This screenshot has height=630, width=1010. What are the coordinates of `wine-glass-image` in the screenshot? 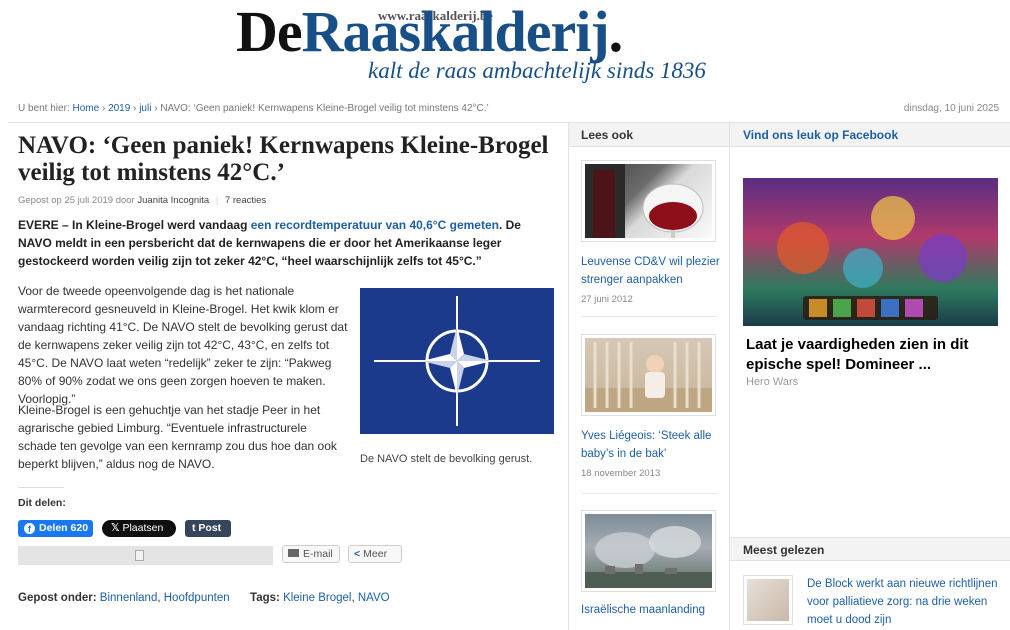 It's located at (648, 201).